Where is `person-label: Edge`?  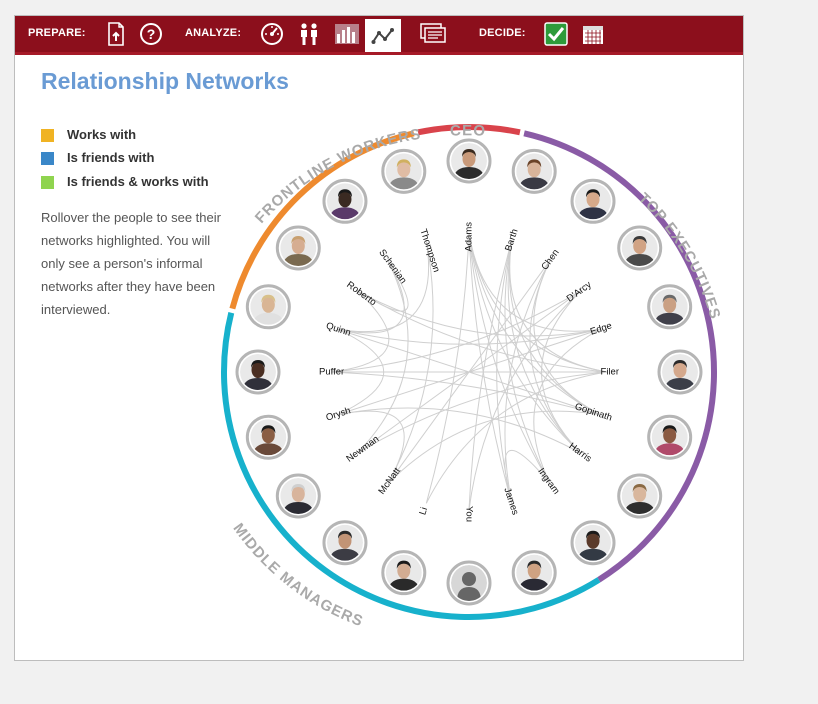
person-label: Edge is located at coordinates (601, 328).